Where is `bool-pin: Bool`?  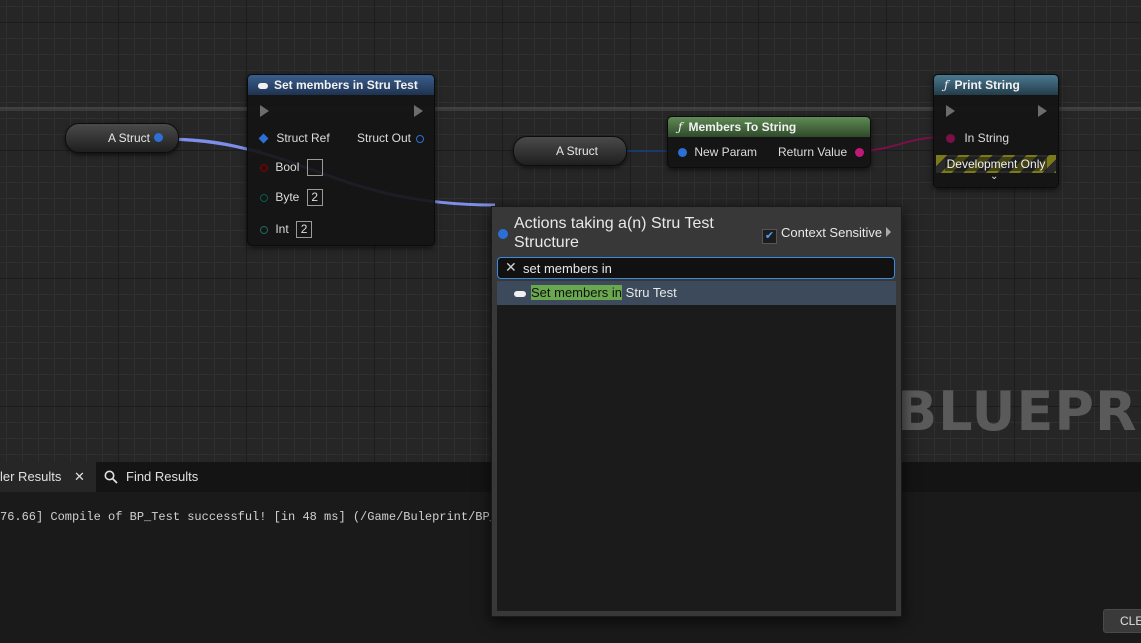 bool-pin: Bool is located at coordinates (291, 167).